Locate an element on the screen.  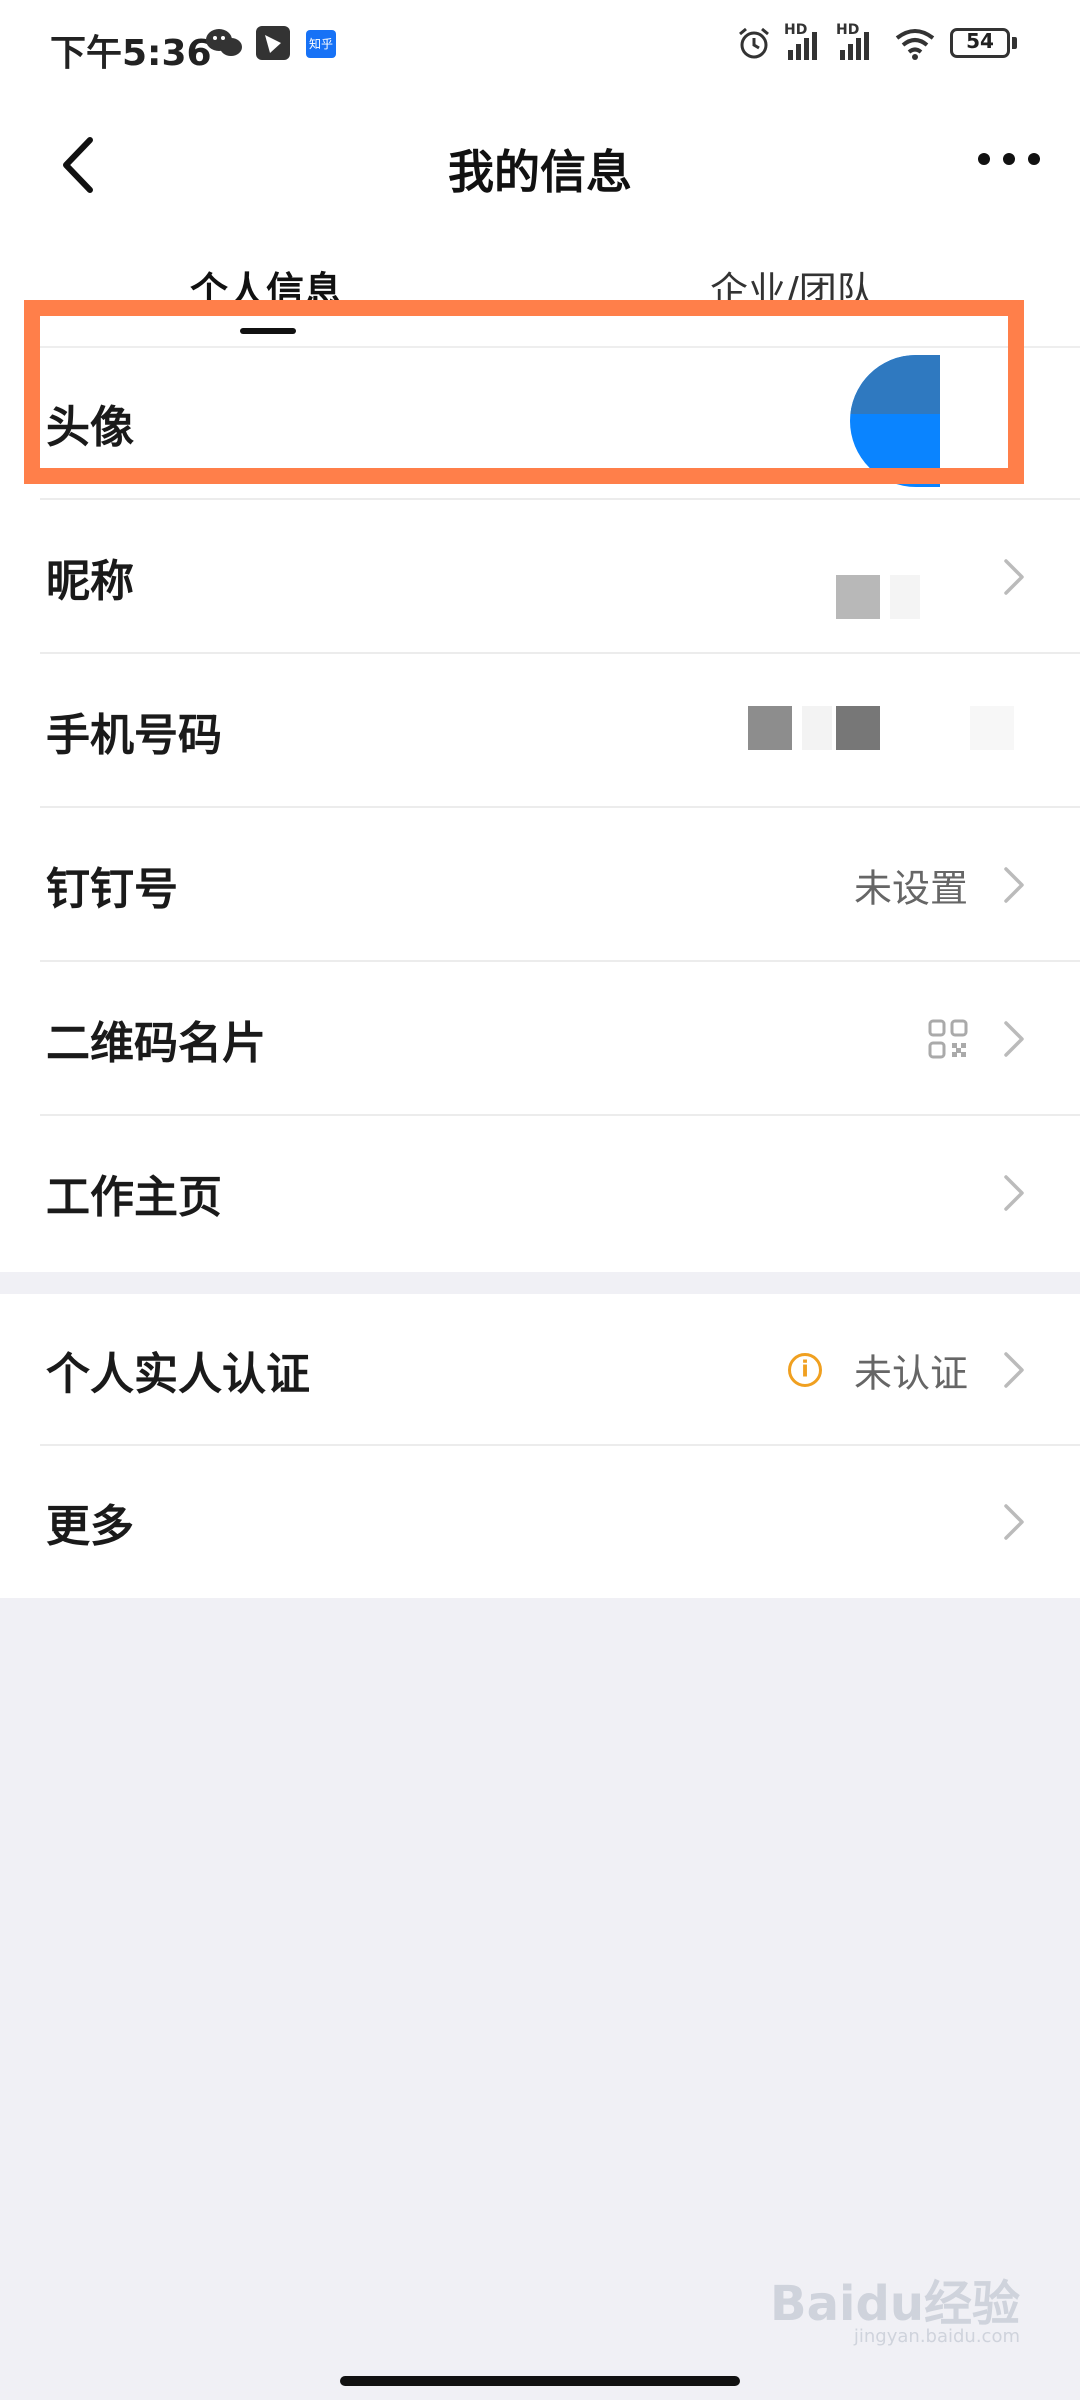
wifi-icon is located at coordinates (915, 44).